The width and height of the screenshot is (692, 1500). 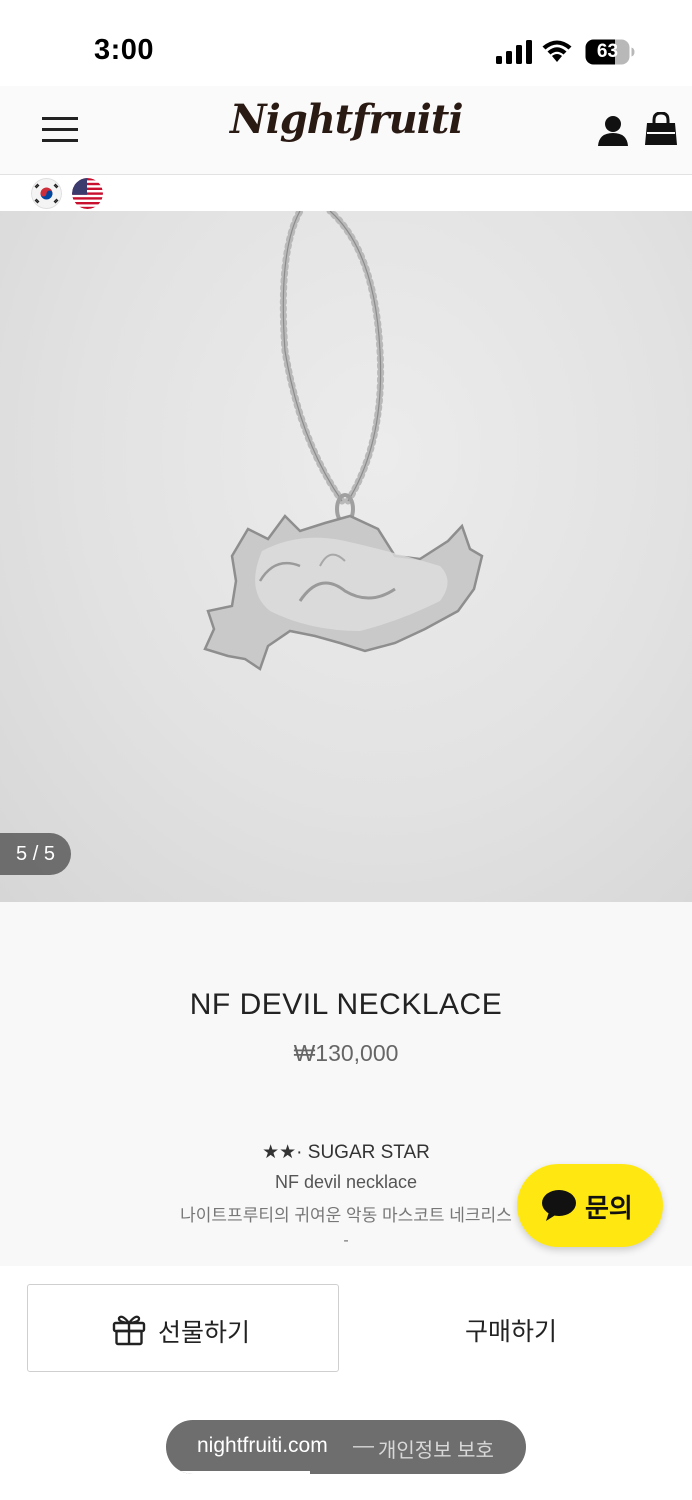 What do you see at coordinates (346, 1152) in the screenshot?
I see `description-title: ★★· SUGAR STAR` at bounding box center [346, 1152].